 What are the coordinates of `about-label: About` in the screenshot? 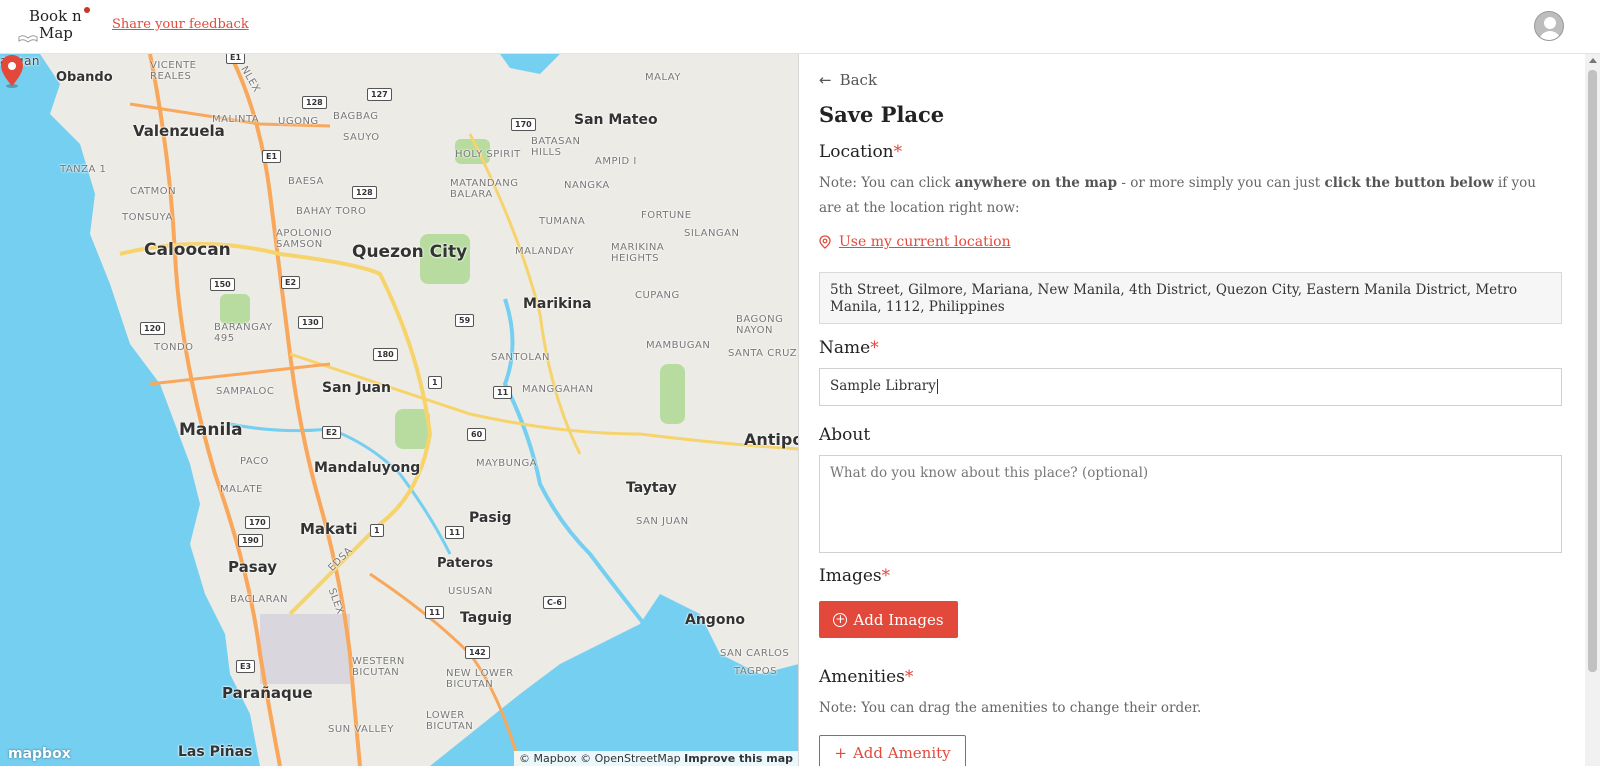 It's located at (845, 435).